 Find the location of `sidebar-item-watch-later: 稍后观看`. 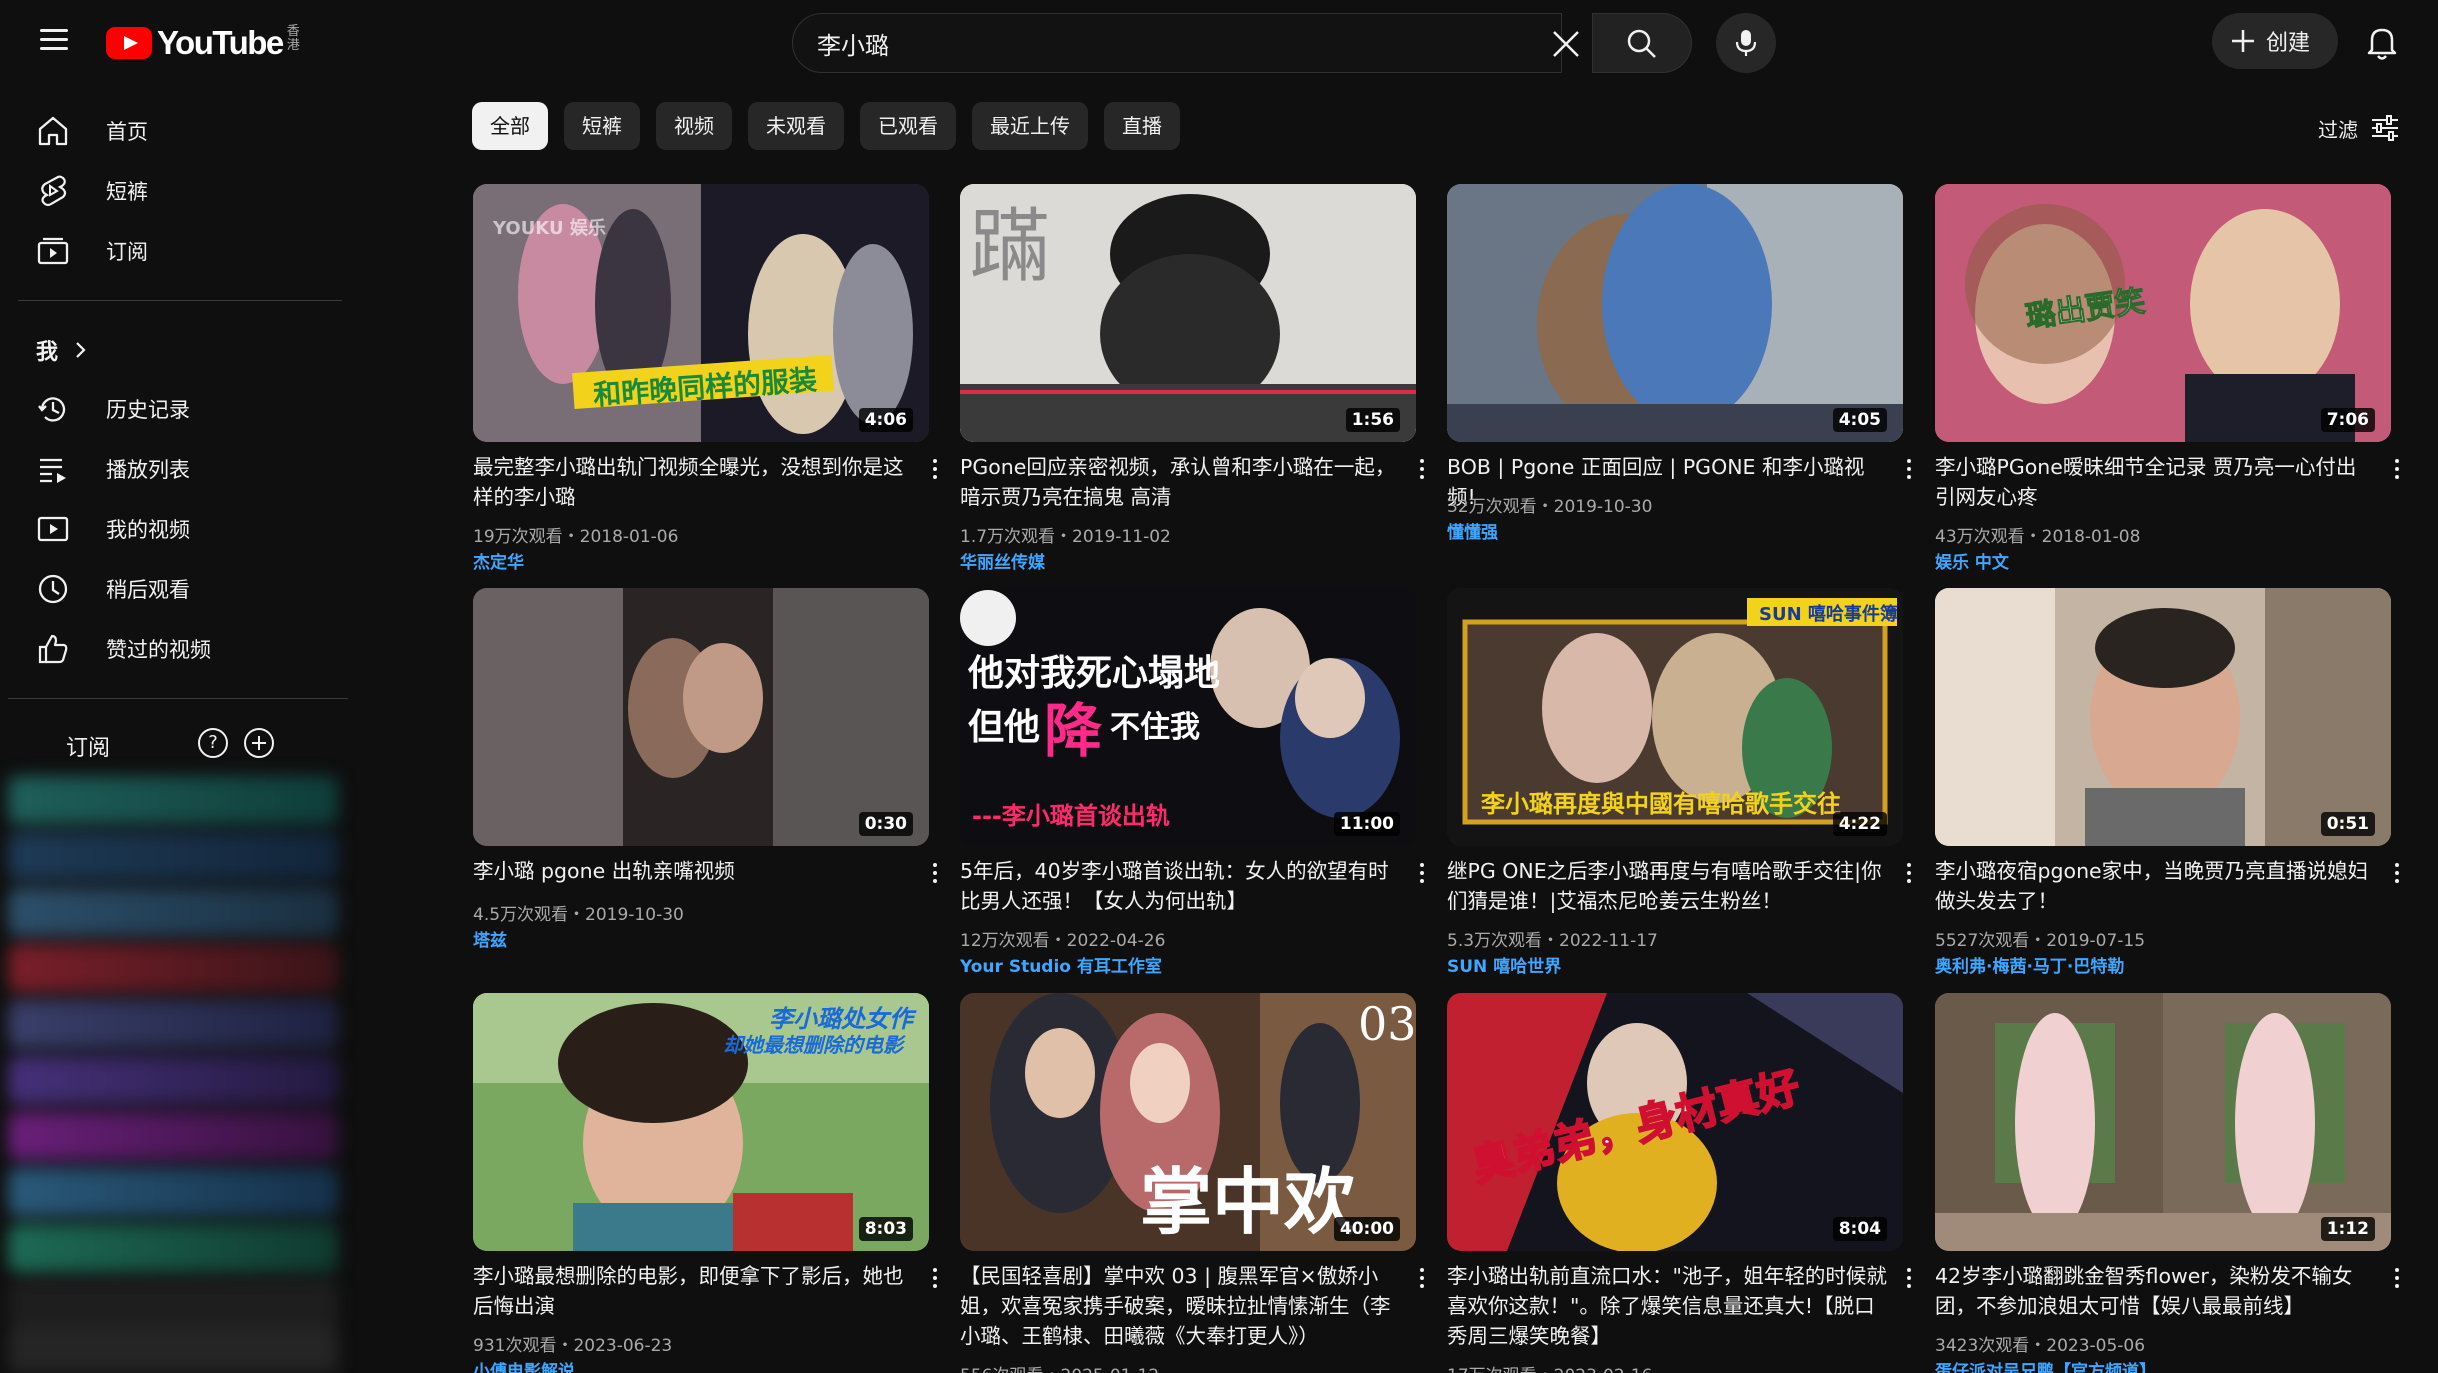

sidebar-item-watch-later: 稍后观看 is located at coordinates (183, 588).